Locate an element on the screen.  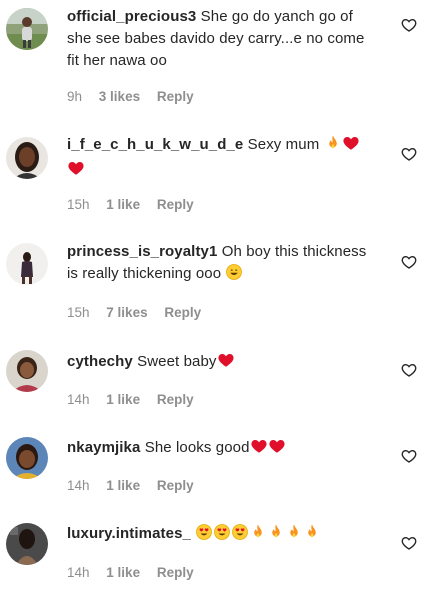
comment-text: Sweet baby is located at coordinates (177, 361).